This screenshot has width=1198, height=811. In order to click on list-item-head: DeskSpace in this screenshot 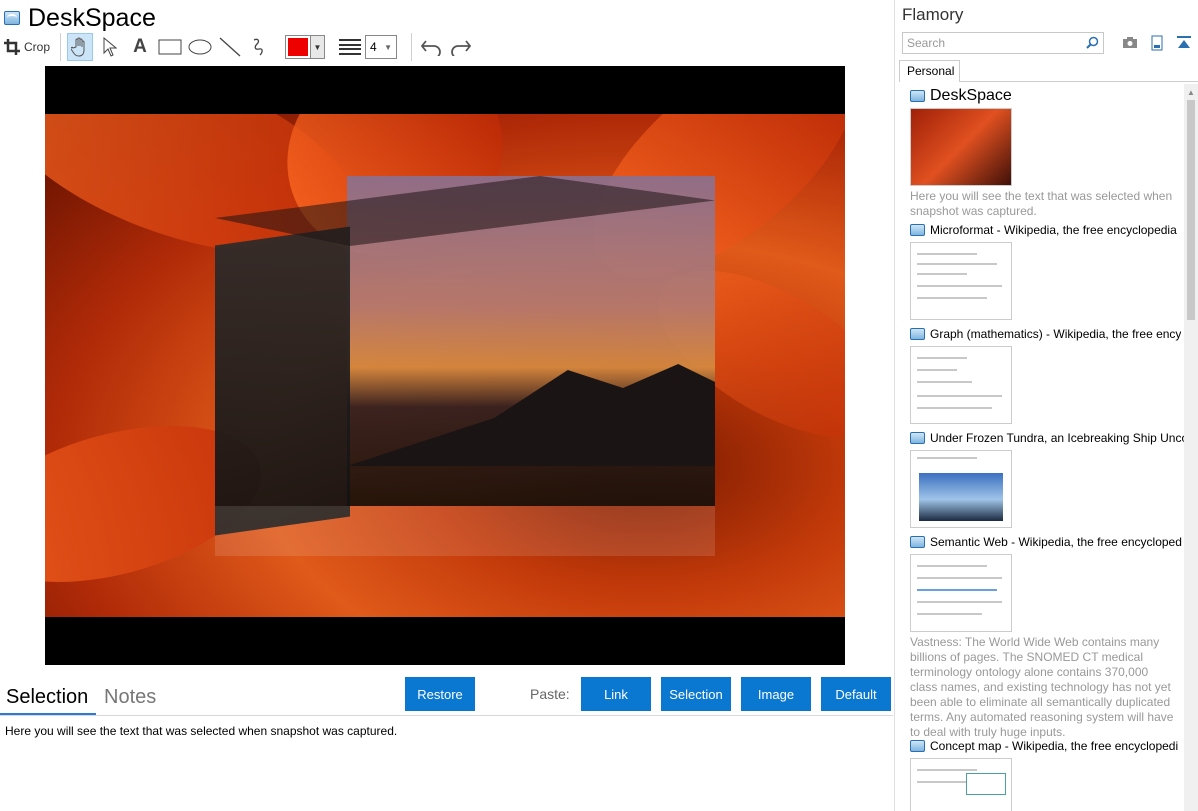, I will do `click(1047, 95)`.